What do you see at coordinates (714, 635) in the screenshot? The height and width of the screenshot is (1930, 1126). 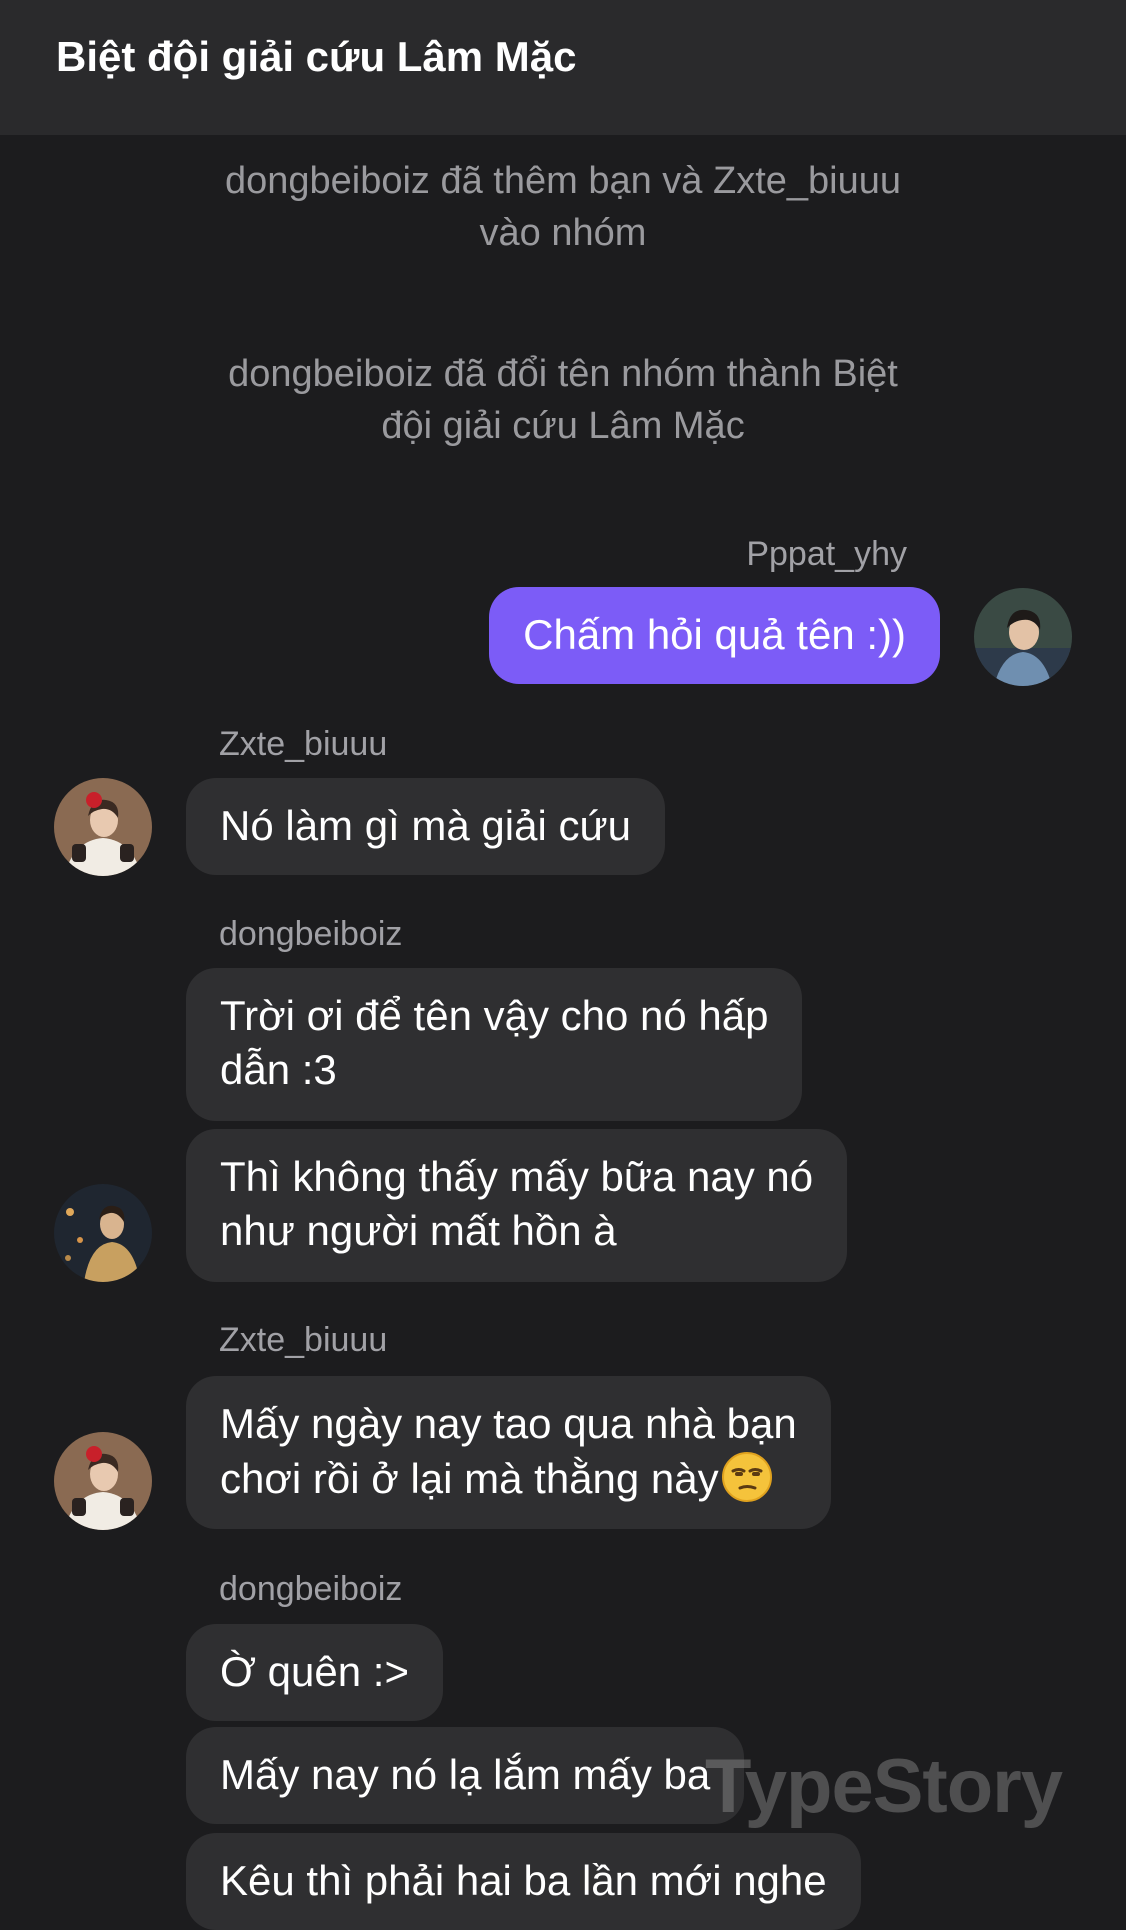 I see `message-bubble-outgoing: Chấm hỏi quả tên :))` at bounding box center [714, 635].